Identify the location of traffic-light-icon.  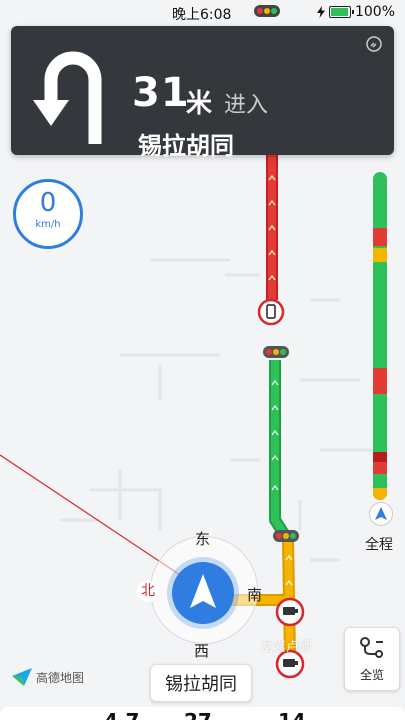
(267, 11).